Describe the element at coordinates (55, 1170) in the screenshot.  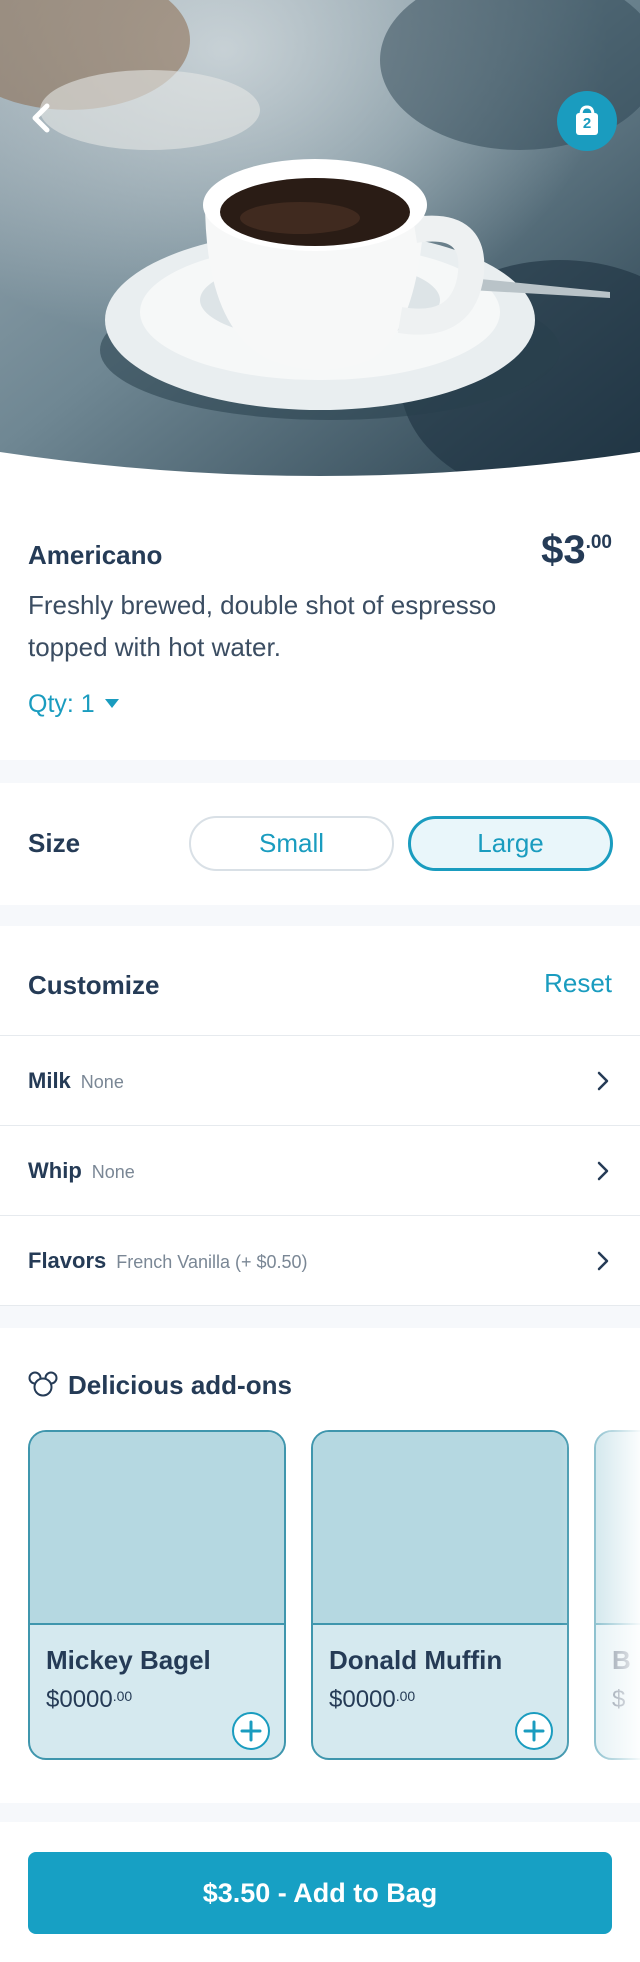
I see `option-name: Whip` at that location.